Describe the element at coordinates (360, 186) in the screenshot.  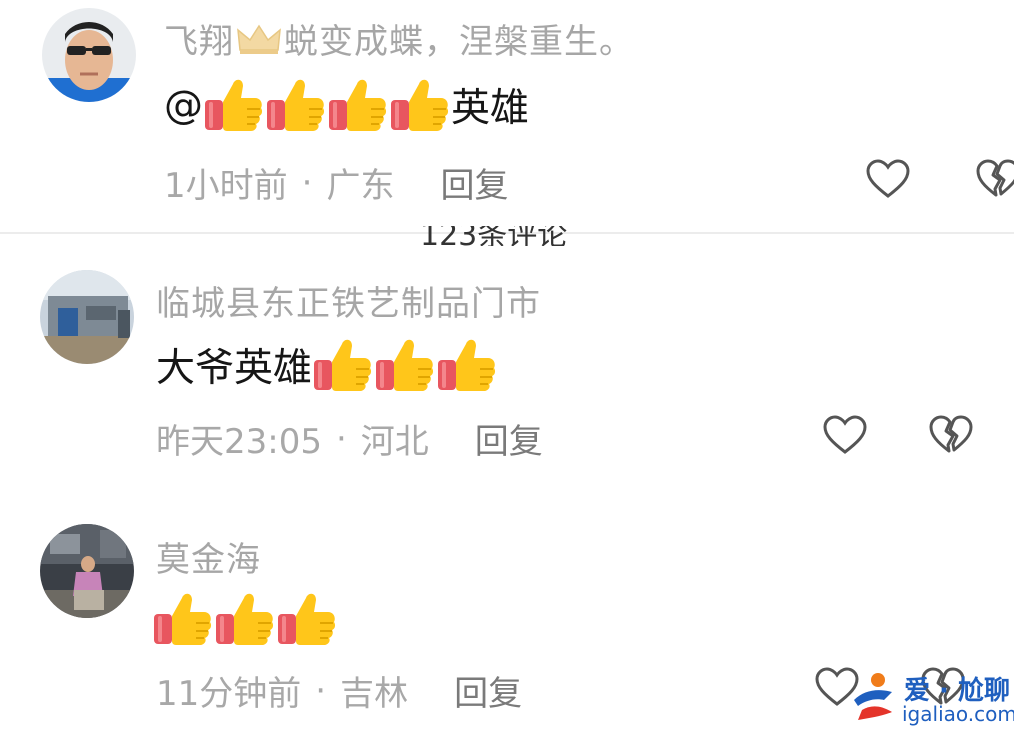
I see `location: 广东` at that location.